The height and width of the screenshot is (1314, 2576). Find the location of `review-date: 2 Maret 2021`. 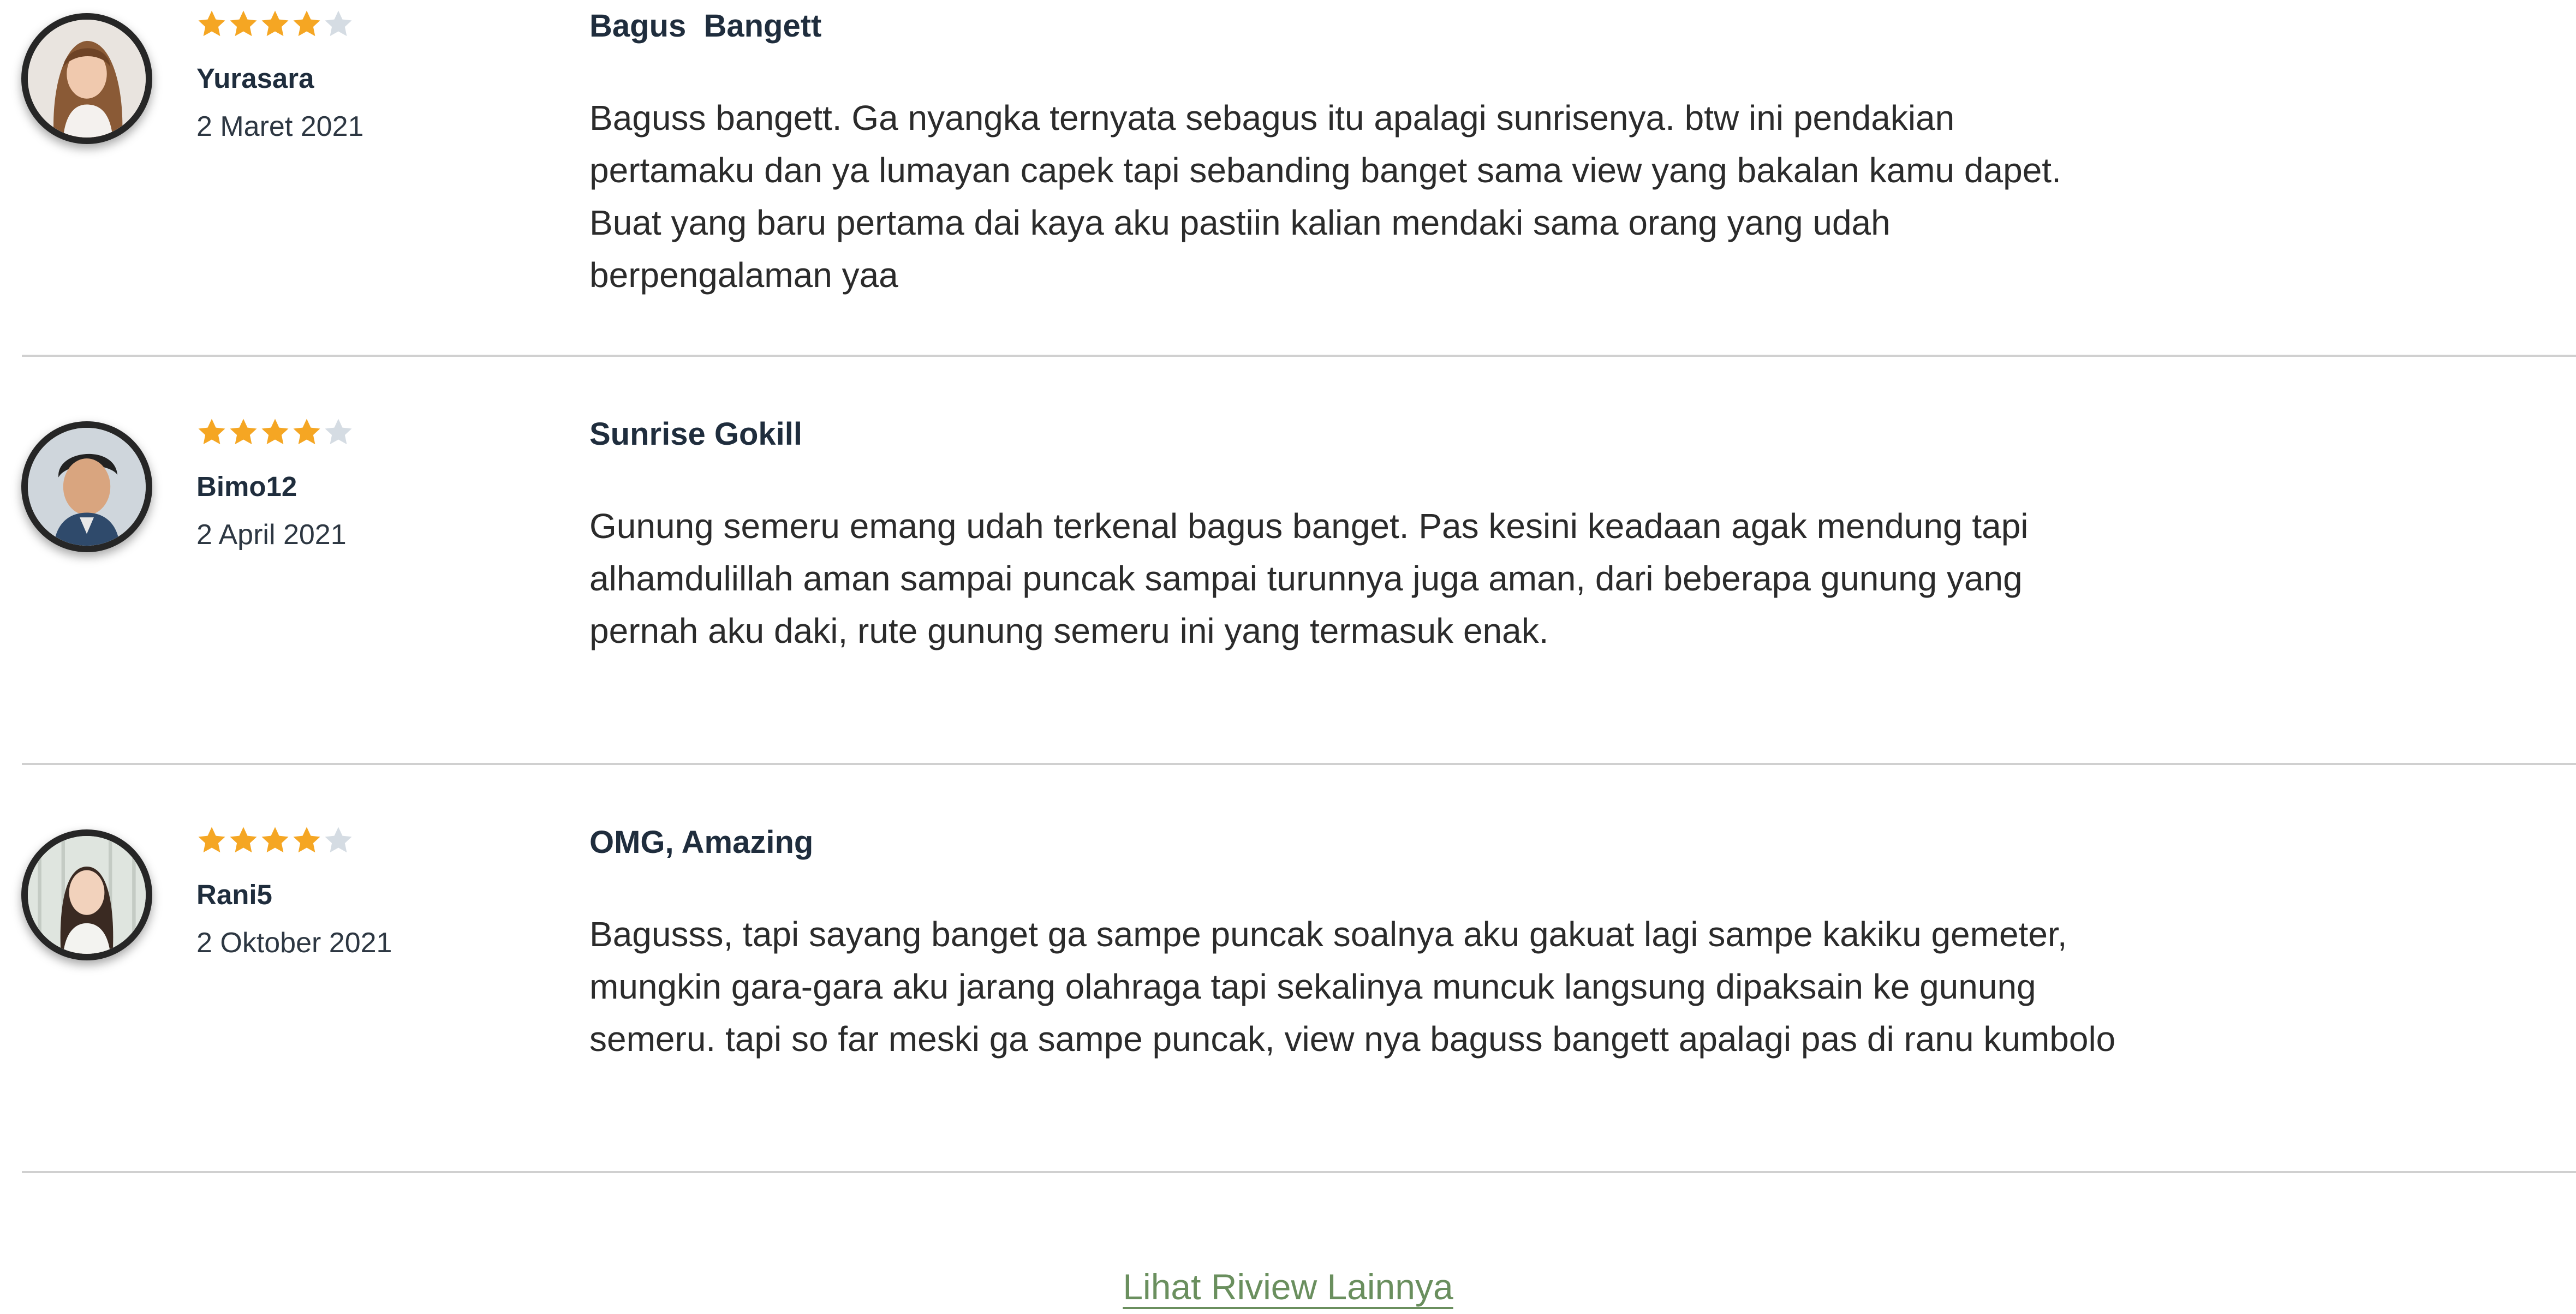

review-date: 2 Maret 2021 is located at coordinates (280, 127).